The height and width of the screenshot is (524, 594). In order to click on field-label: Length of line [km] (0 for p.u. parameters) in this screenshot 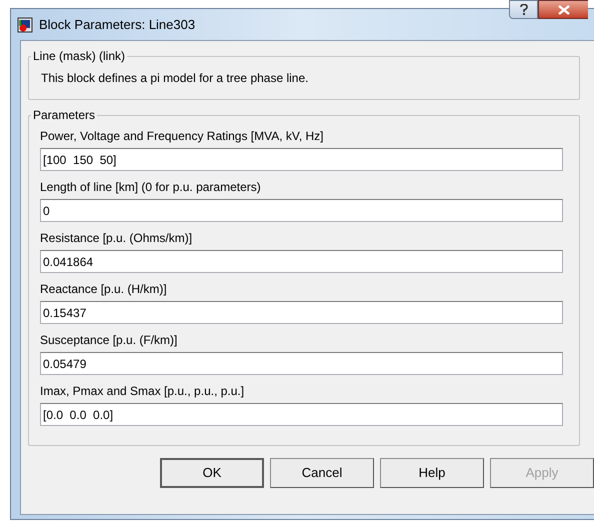, I will do `click(151, 187)`.